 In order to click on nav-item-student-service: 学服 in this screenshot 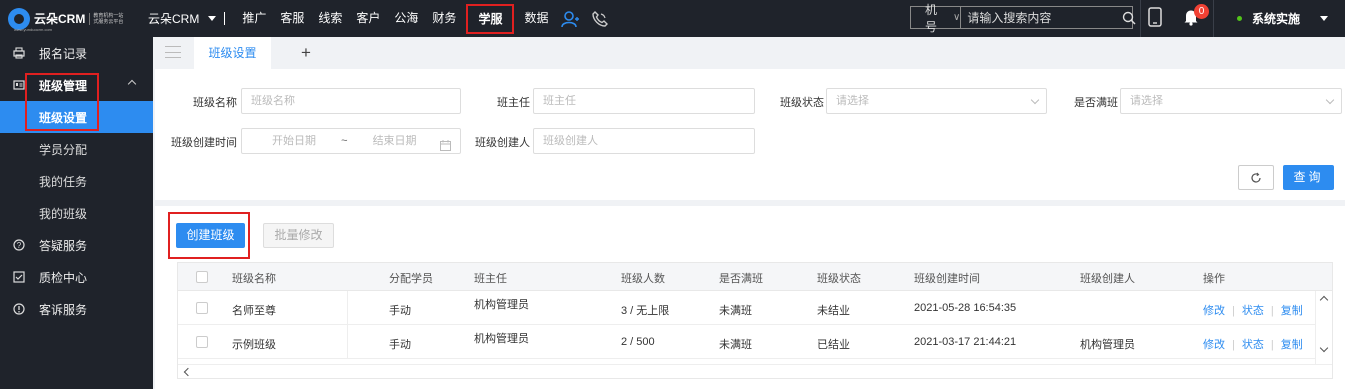, I will do `click(490, 18)`.